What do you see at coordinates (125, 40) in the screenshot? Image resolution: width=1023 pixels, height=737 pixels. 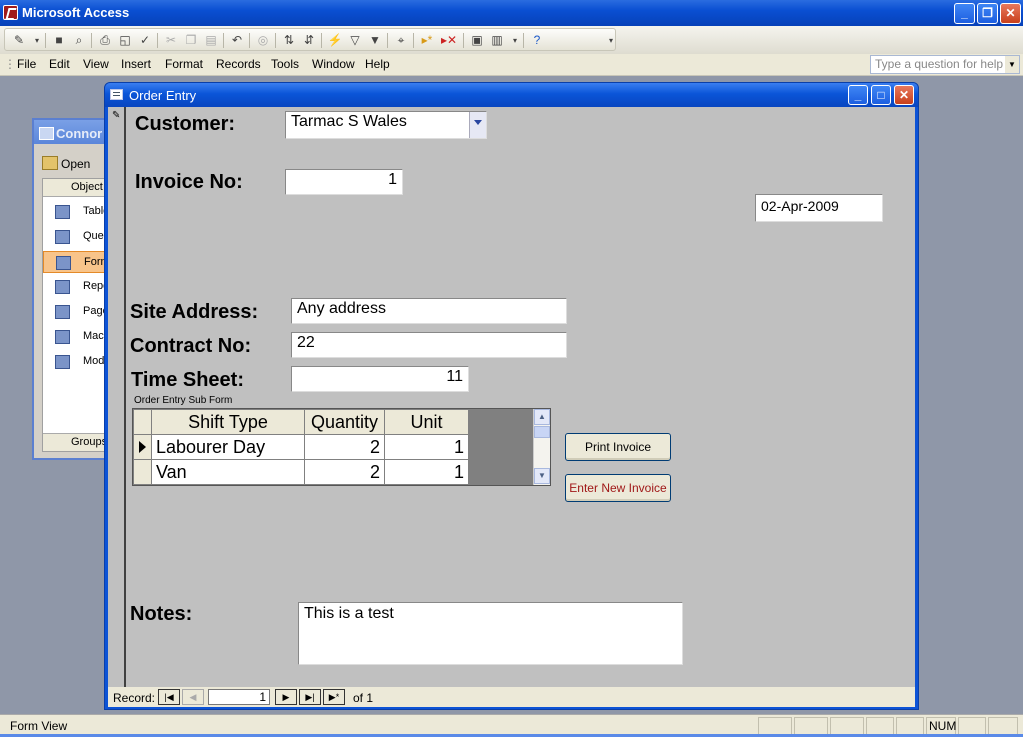 I see `print-preview-icon: ◱` at bounding box center [125, 40].